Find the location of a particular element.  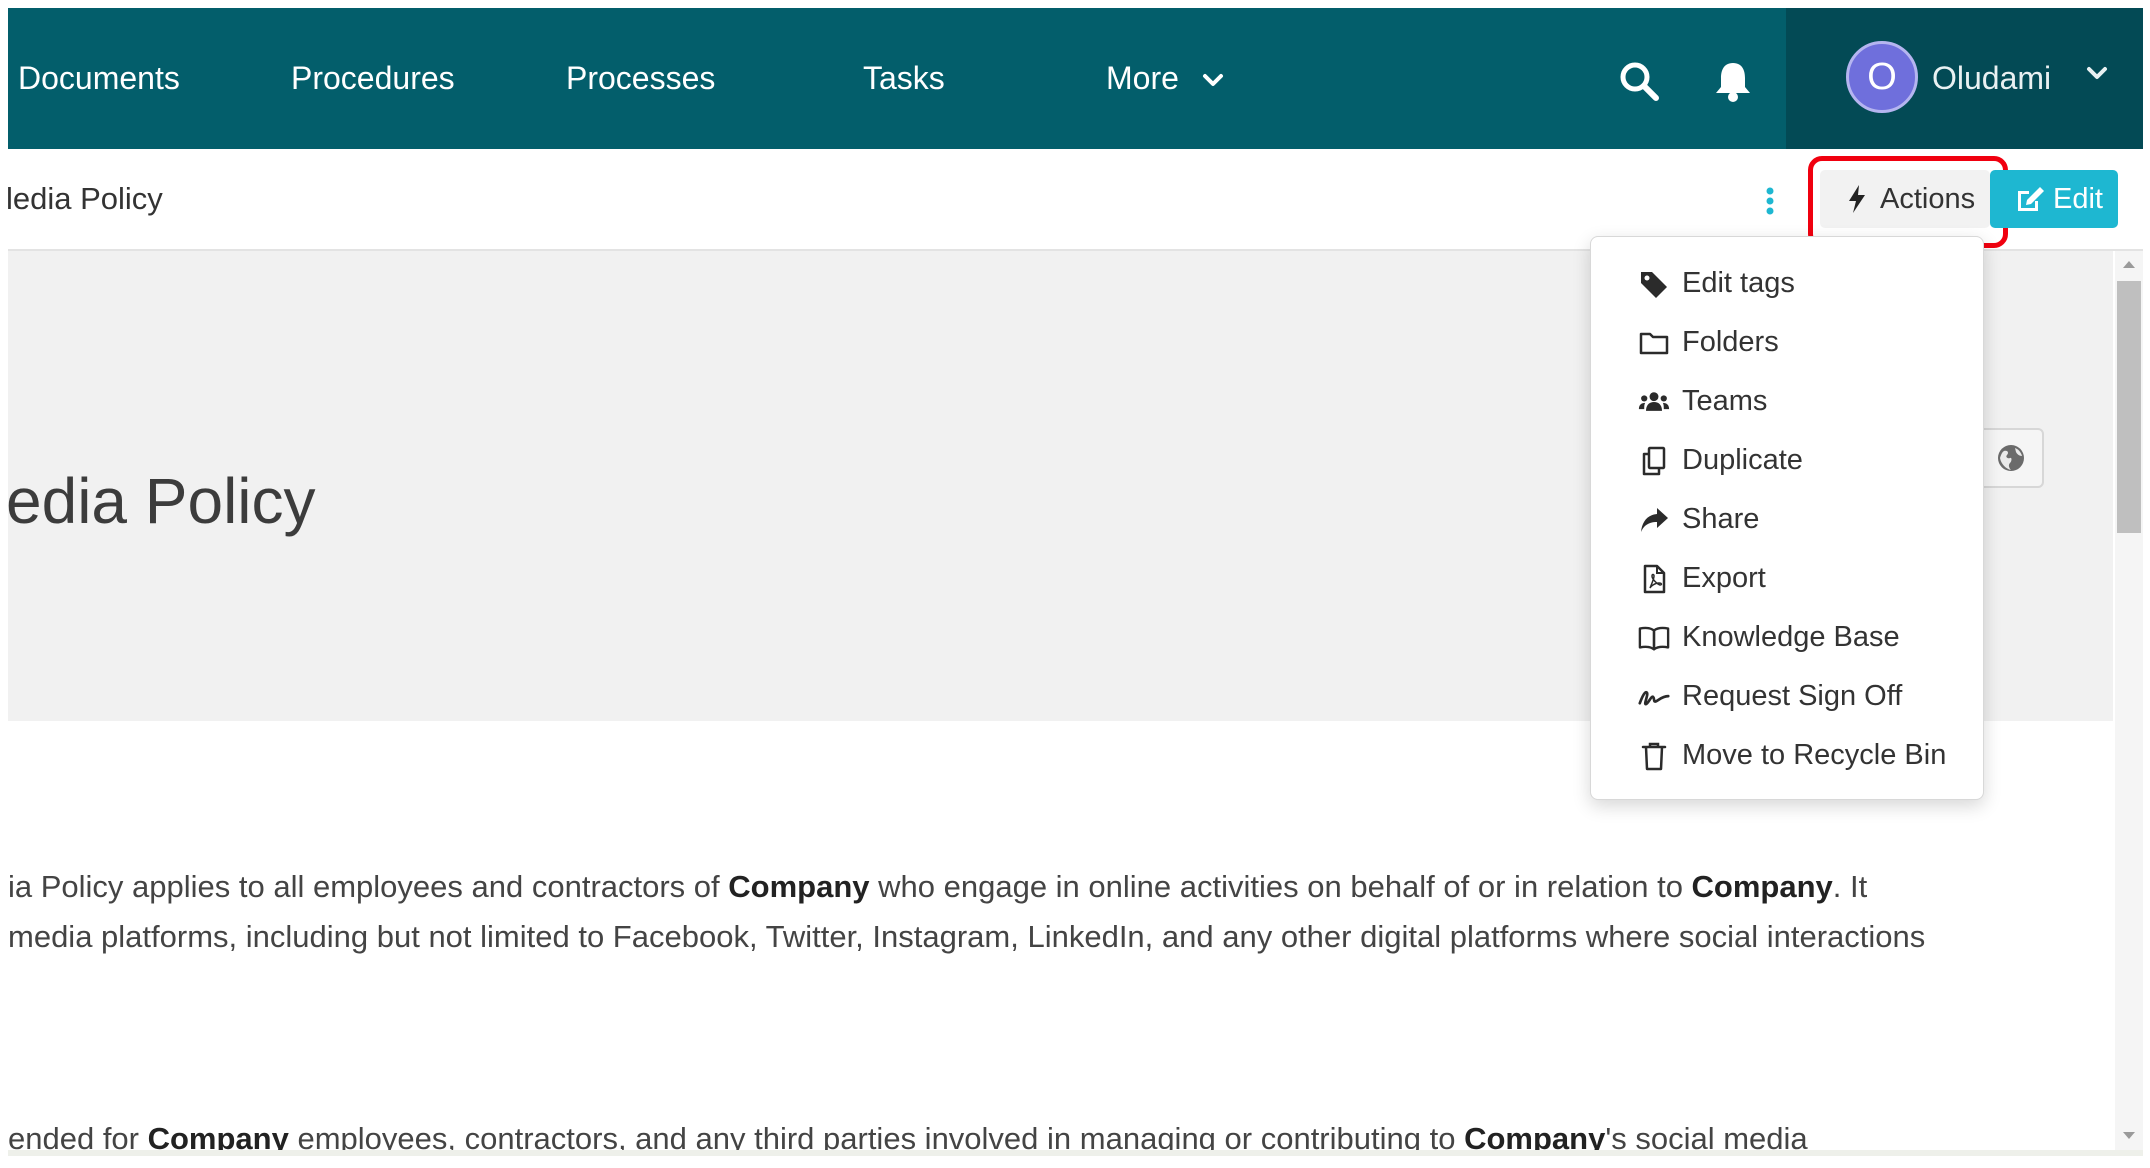

menu-item-export: Export is located at coordinates (1787, 578).